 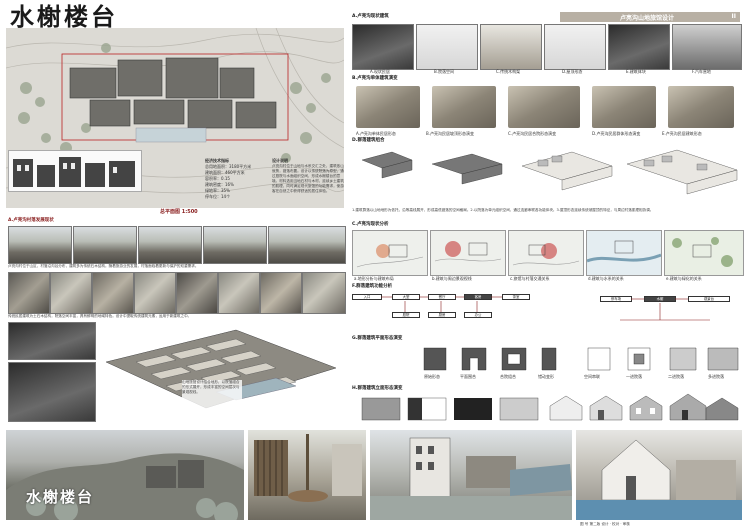 What do you see at coordinates (444, 71) in the screenshot?
I see `ref-caption-2: B.院落空间` at bounding box center [444, 71].